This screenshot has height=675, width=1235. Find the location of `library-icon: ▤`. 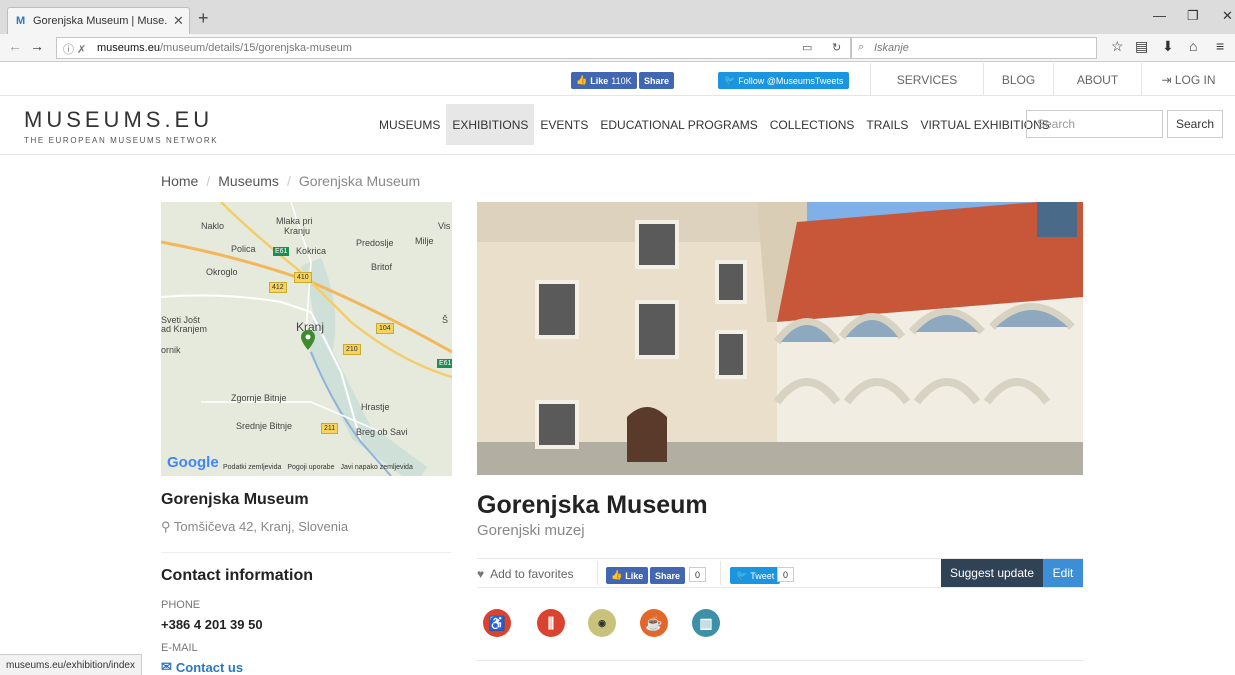

library-icon: ▤ is located at coordinates (1141, 46).